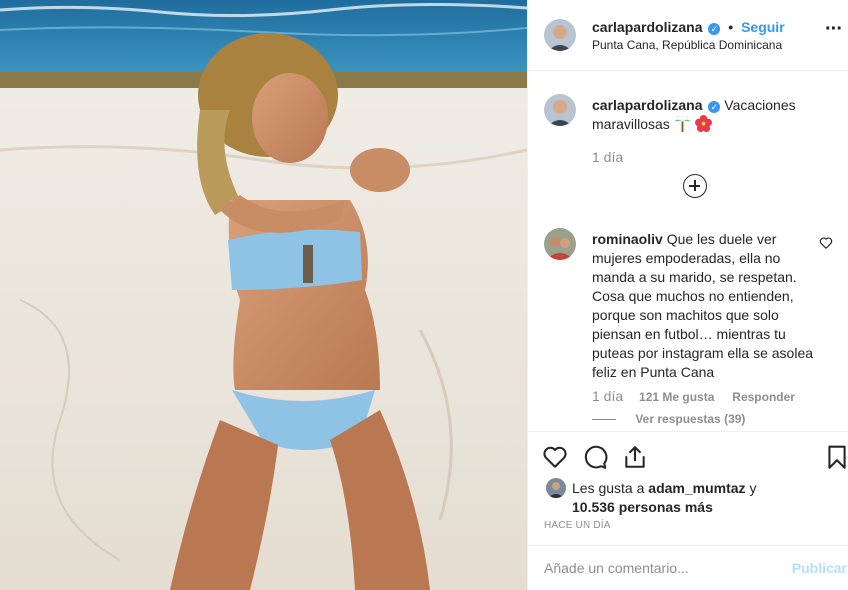 This screenshot has height=590, width=848. Describe the element at coordinates (819, 568) in the screenshot. I see `publish-button: Publicar` at that location.